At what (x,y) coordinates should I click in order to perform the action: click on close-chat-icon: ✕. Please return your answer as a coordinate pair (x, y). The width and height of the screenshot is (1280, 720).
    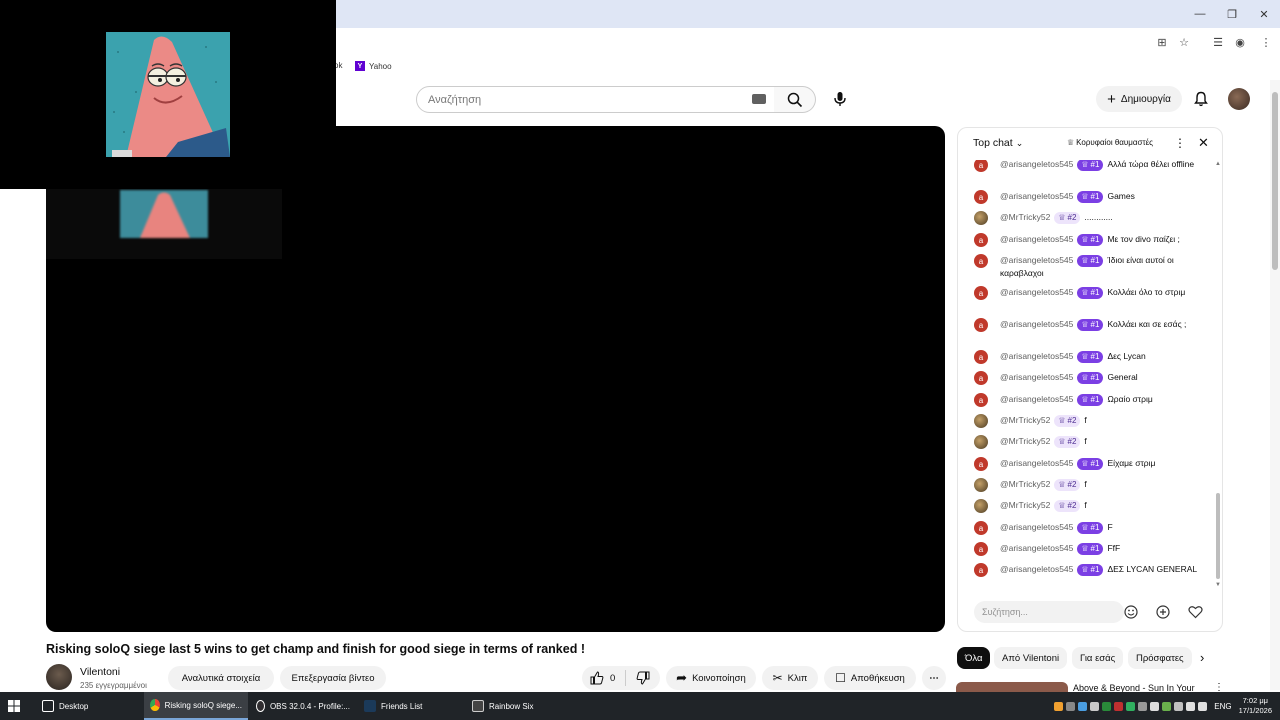
    Looking at the image, I should click on (1203, 143).